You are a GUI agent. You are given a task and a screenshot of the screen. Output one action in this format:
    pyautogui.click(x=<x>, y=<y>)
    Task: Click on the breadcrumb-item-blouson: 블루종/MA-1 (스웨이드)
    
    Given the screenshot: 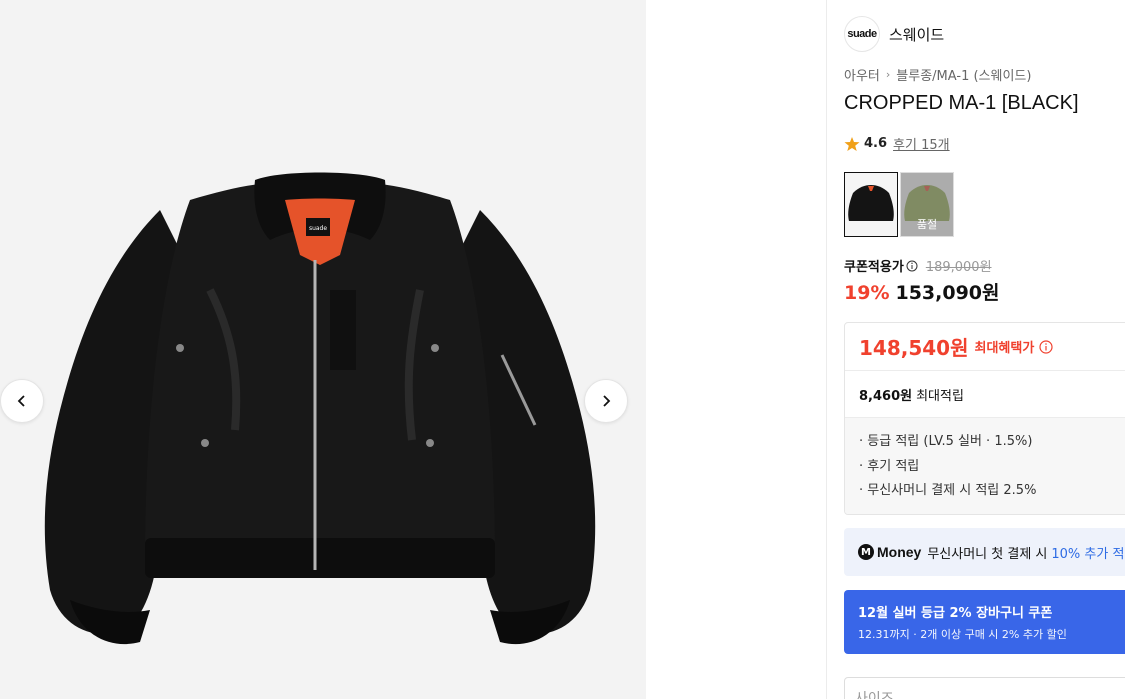 What is the action you would take?
    pyautogui.click(x=963, y=74)
    